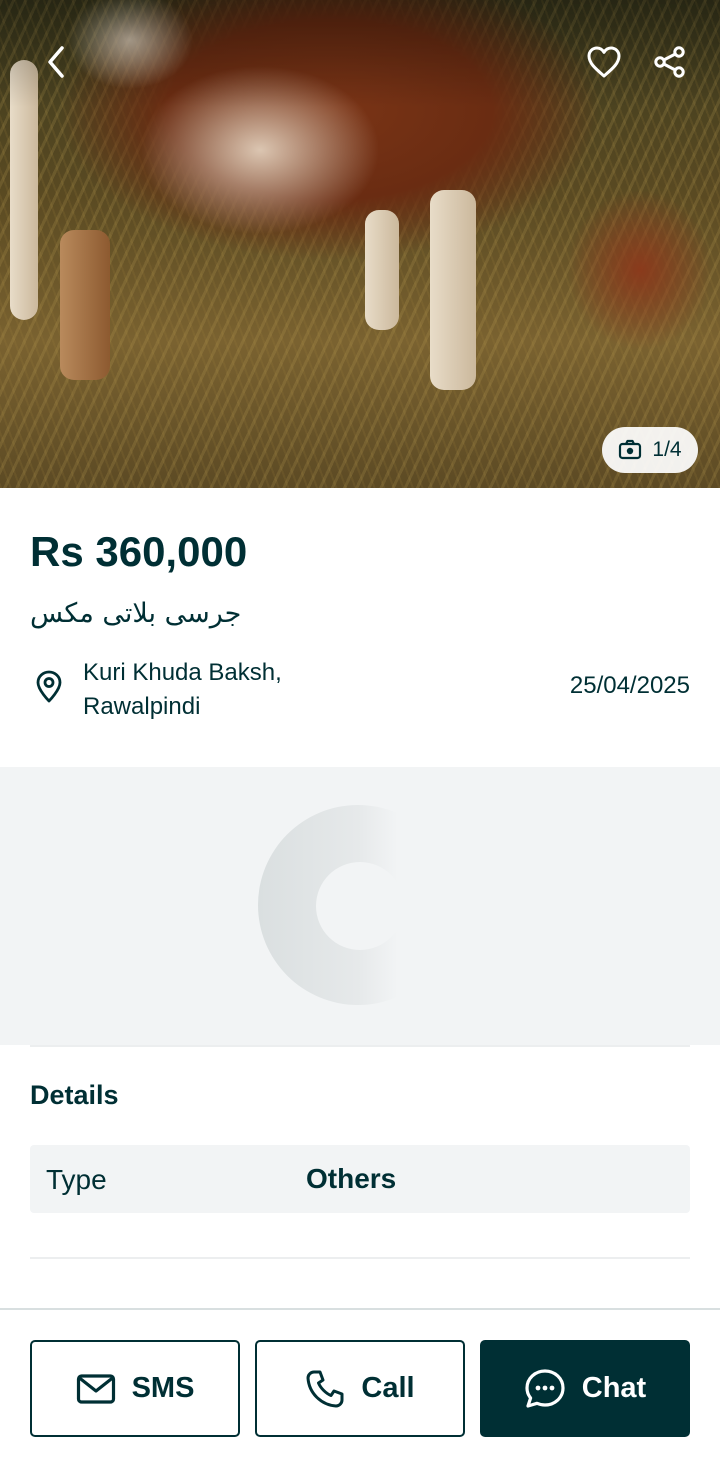  Describe the element at coordinates (351, 1178) in the screenshot. I see `detail-value: Others` at that location.